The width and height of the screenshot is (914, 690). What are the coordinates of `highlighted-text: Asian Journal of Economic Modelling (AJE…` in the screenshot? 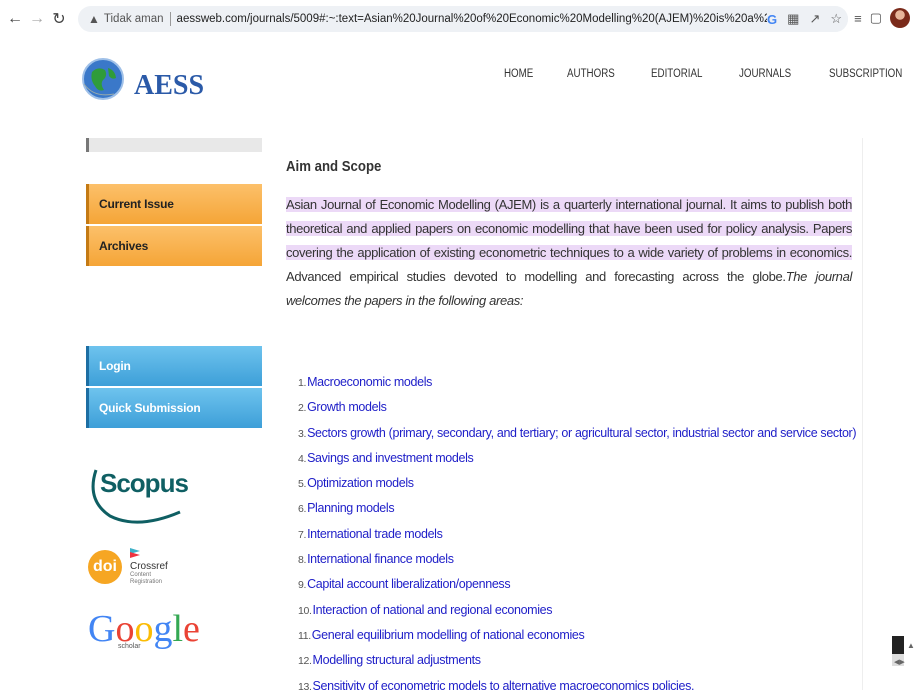 It's located at (569, 228).